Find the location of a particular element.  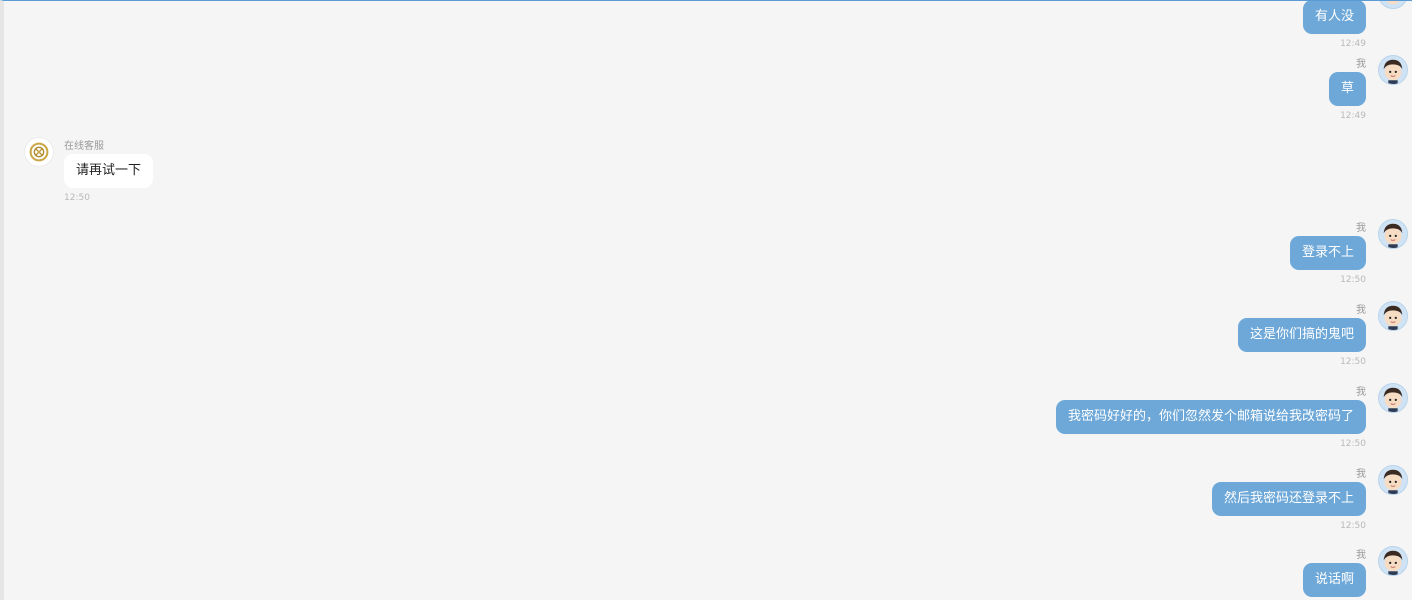

message-outgoing: 我 我密码好好的，你们忽然发个邮箱说给我改密码了 12:50 is located at coordinates (1112, 423).